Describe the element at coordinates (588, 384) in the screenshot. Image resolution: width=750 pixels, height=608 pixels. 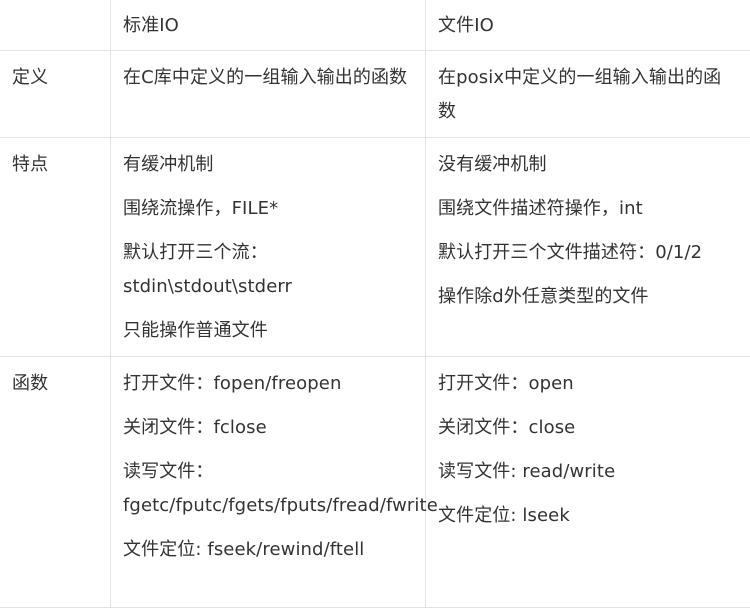
I see `cell-text: 打开文件：open` at that location.